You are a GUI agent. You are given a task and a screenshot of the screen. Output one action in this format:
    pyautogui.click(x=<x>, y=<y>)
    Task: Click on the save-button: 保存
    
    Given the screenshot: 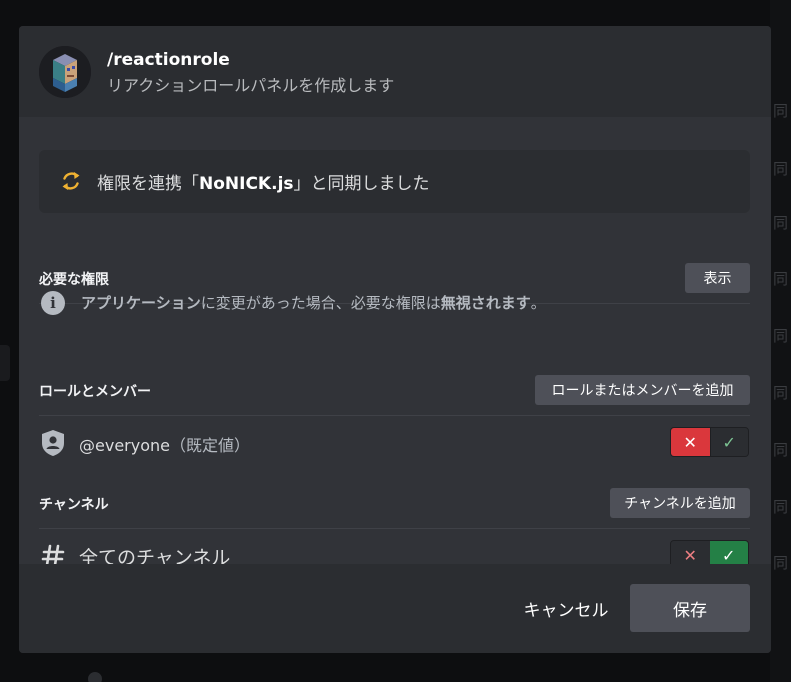 What is the action you would take?
    pyautogui.click(x=690, y=608)
    